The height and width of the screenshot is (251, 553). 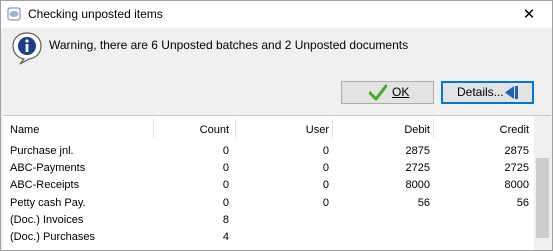 What do you see at coordinates (423, 203) in the screenshot?
I see `cell-debit: 56` at bounding box center [423, 203].